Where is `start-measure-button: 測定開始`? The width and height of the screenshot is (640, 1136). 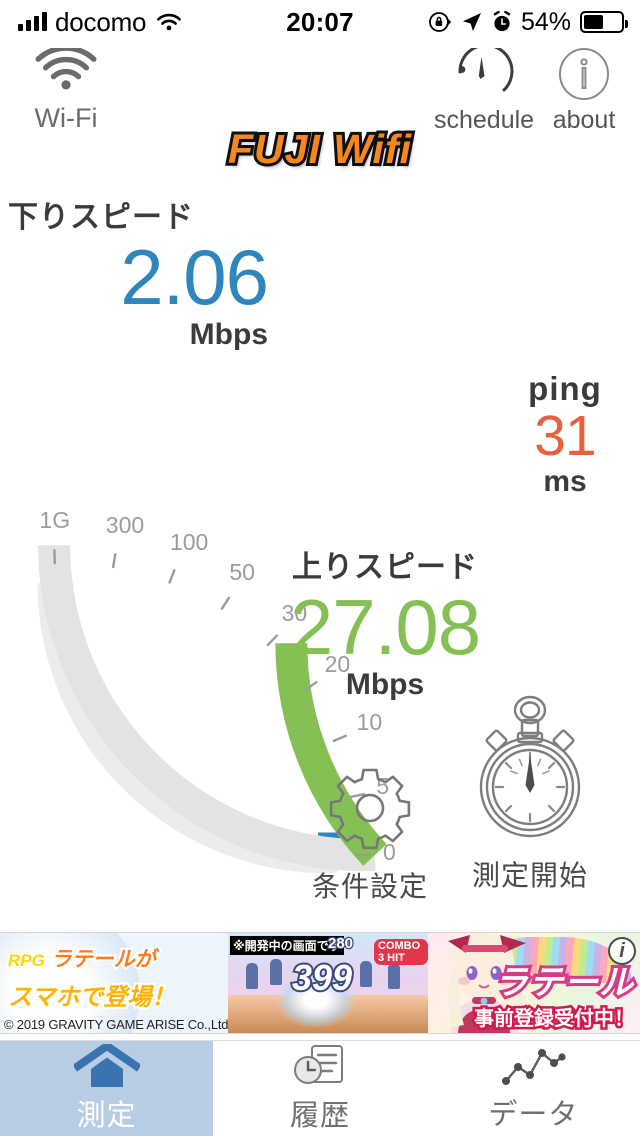
start-measure-button: 測定開始 is located at coordinates (530, 794).